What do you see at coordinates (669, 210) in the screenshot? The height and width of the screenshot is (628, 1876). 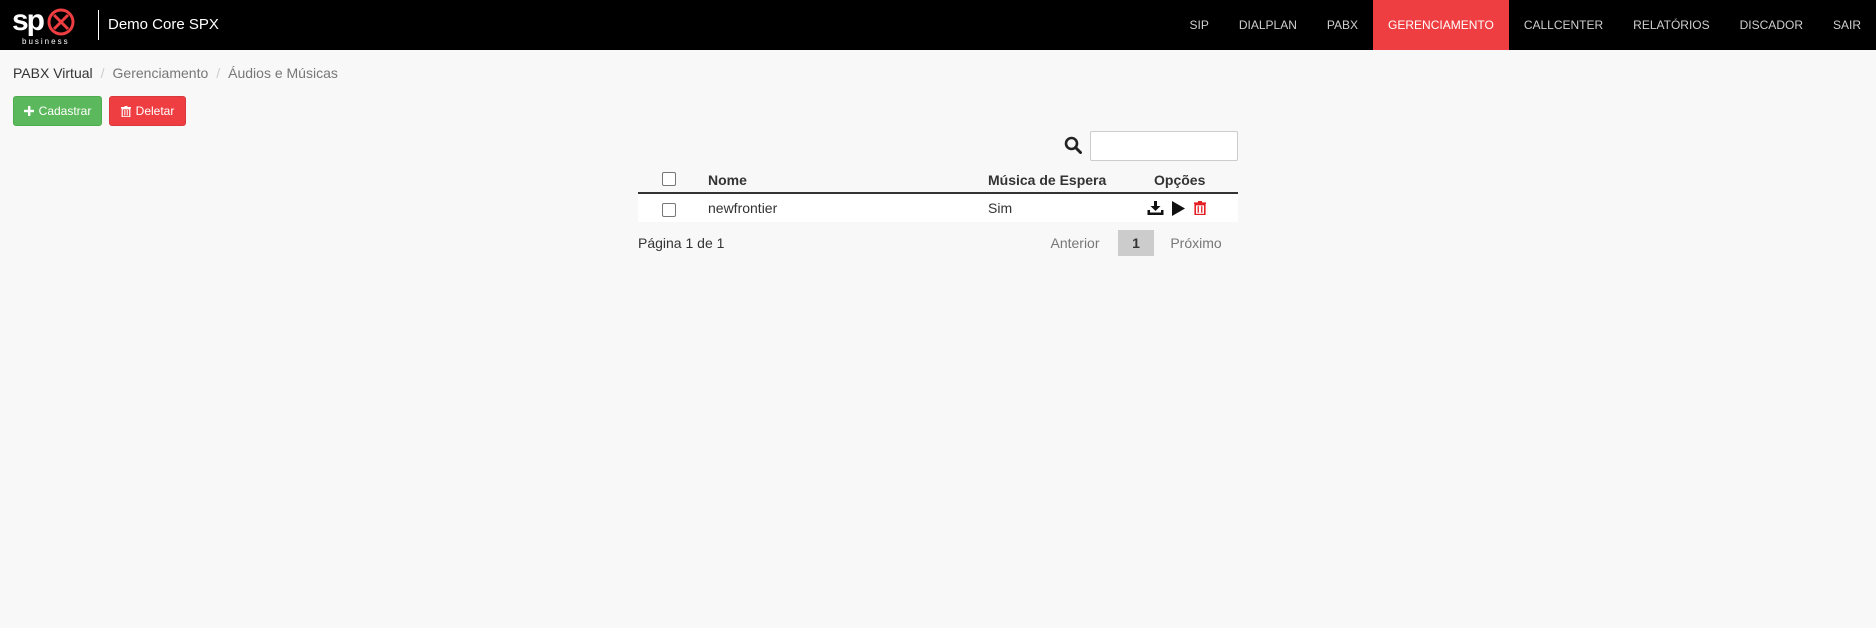 I see `row-checkbox` at bounding box center [669, 210].